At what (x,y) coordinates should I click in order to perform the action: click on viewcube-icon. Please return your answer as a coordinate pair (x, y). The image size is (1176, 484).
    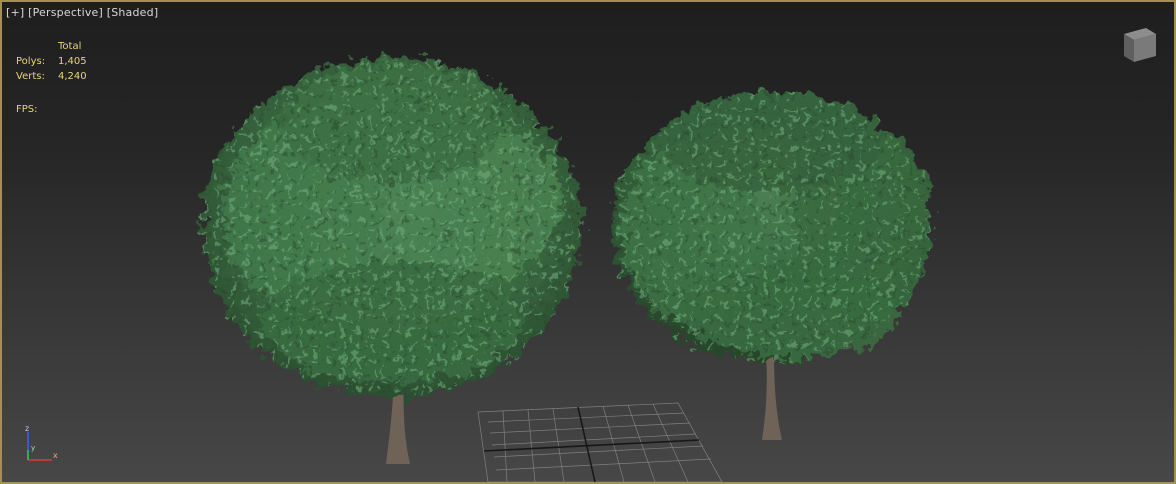
    Looking at the image, I should click on (1140, 44).